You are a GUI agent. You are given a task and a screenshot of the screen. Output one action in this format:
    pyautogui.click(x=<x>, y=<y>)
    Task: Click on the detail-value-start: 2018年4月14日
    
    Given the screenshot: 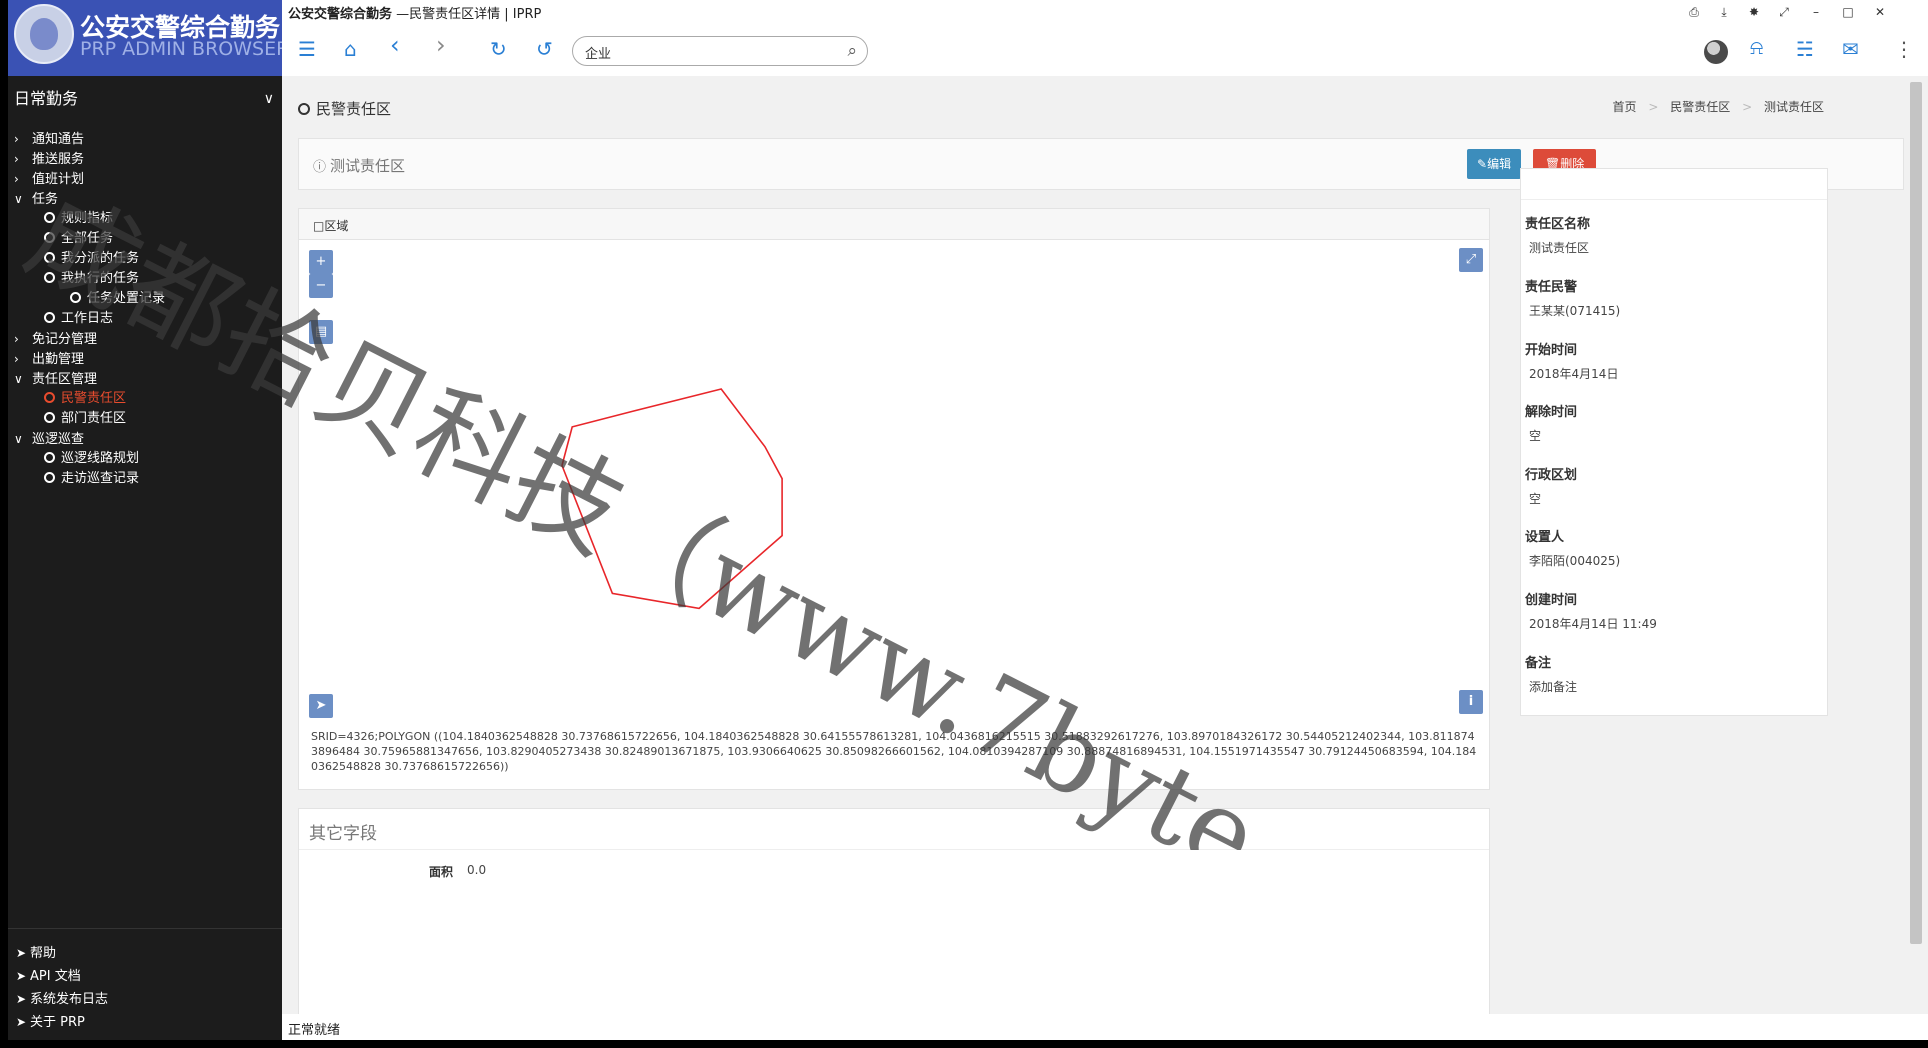 What is the action you would take?
    pyautogui.click(x=1574, y=374)
    